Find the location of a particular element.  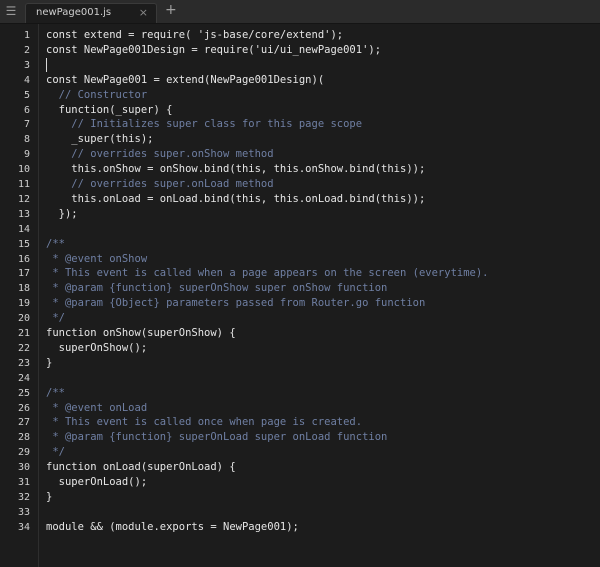

line-number: 29 is located at coordinates (23, 453).